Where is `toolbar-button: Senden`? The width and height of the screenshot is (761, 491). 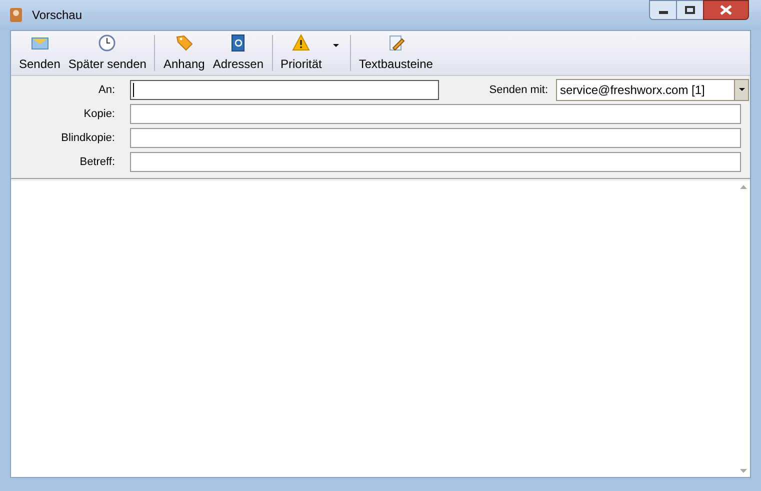
toolbar-button: Senden is located at coordinates (39, 53).